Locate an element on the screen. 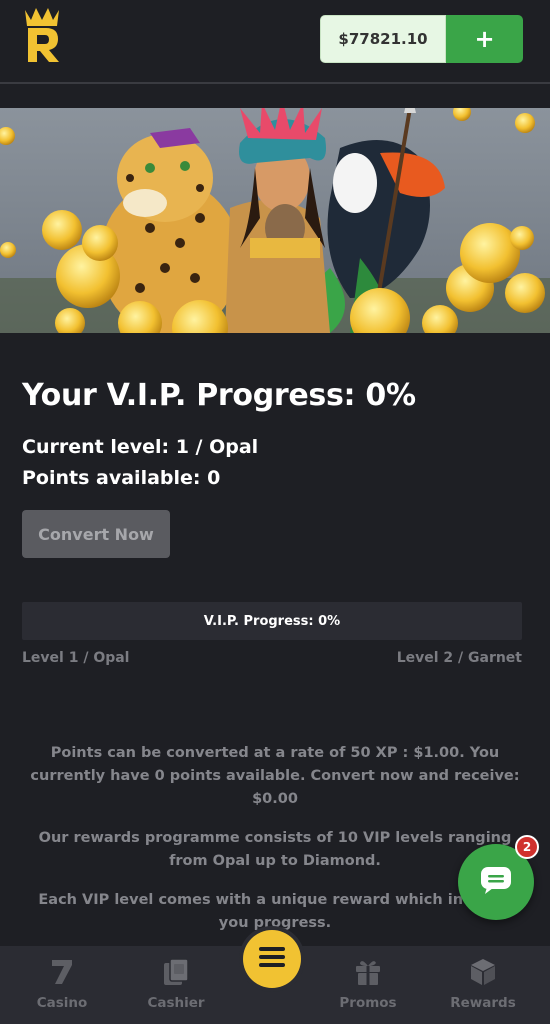 The height and width of the screenshot is (1024, 550). cube-icon is located at coordinates (483, 972).